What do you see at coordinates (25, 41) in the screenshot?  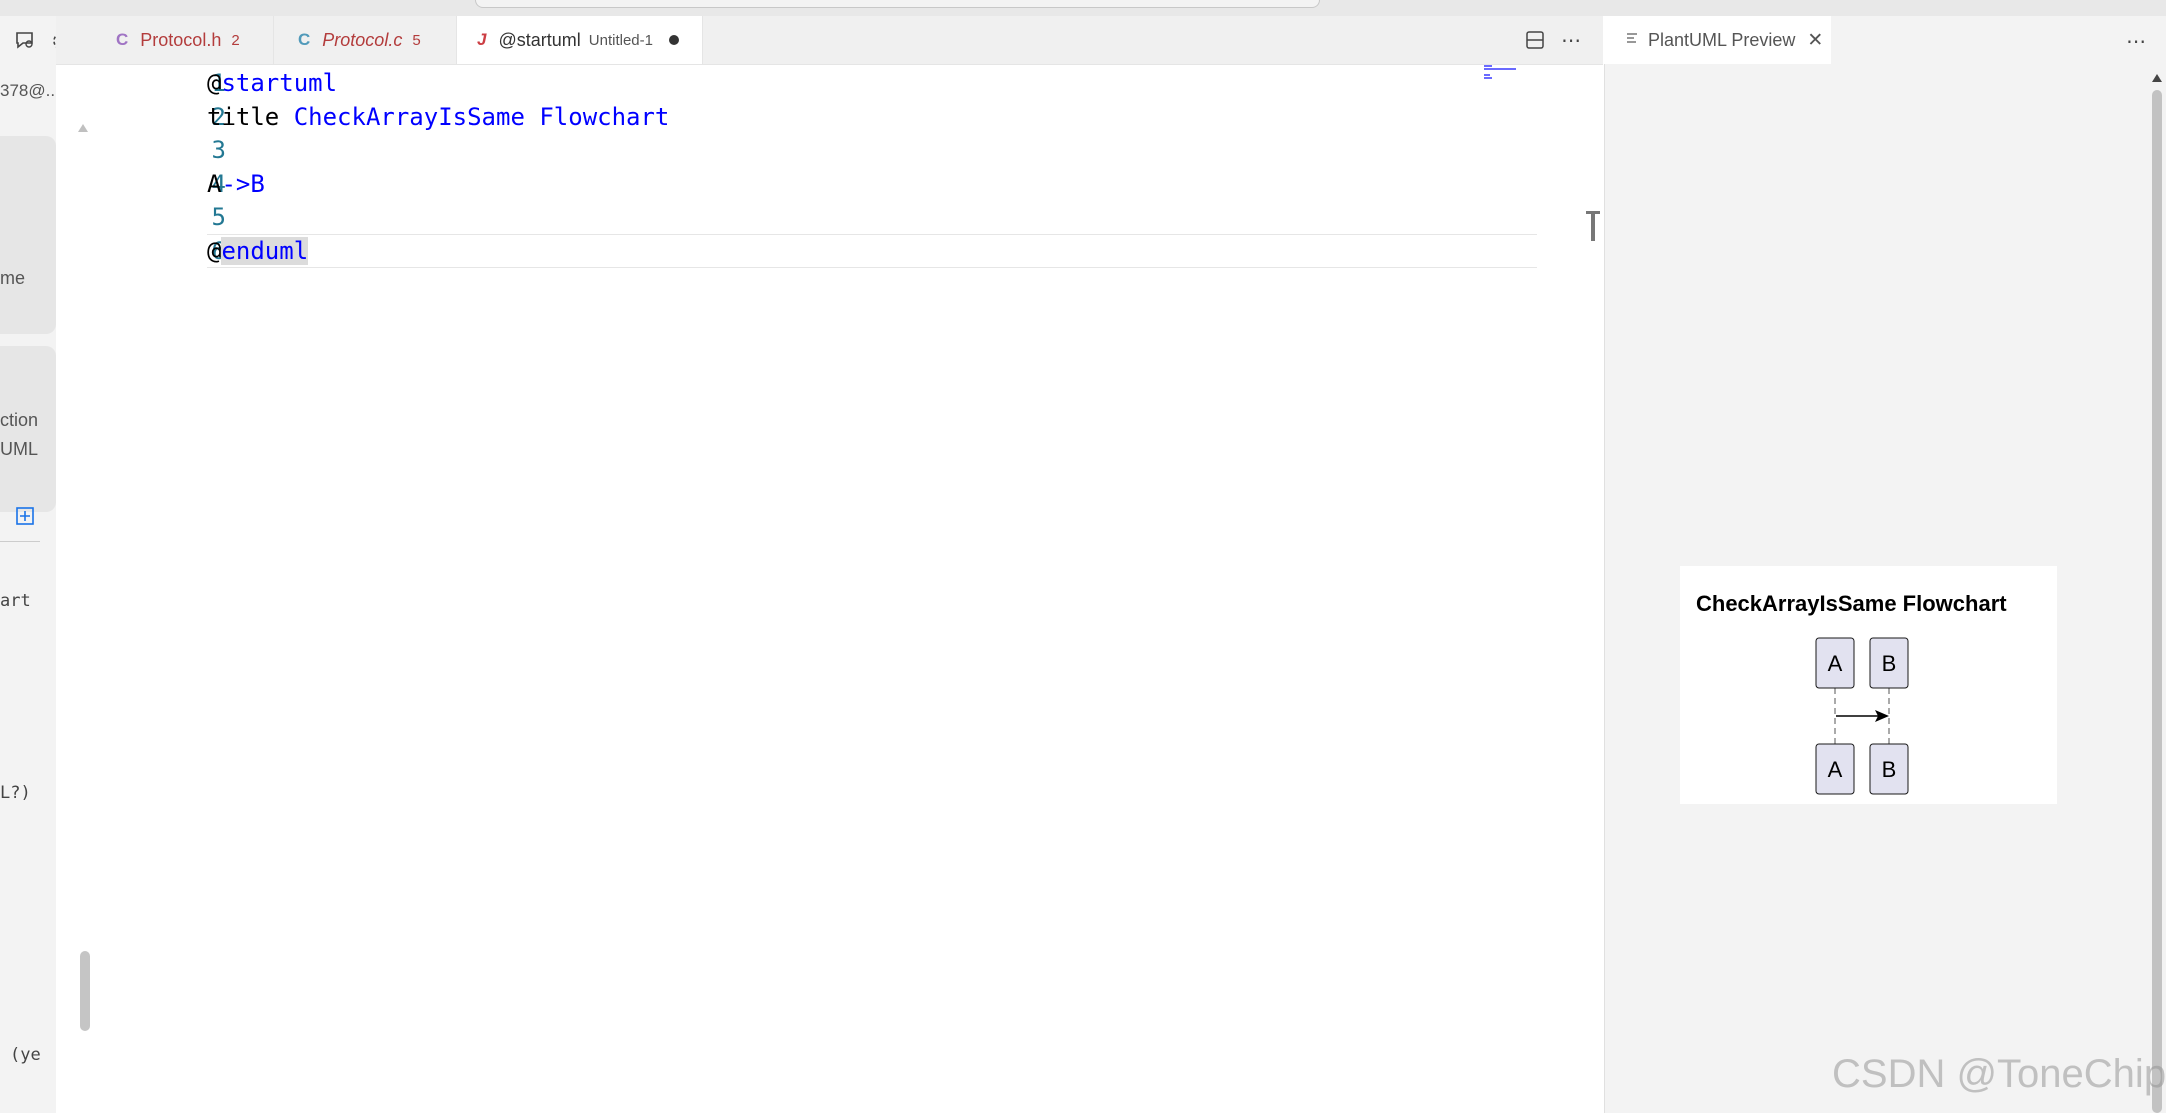 I see `chat-icon` at bounding box center [25, 41].